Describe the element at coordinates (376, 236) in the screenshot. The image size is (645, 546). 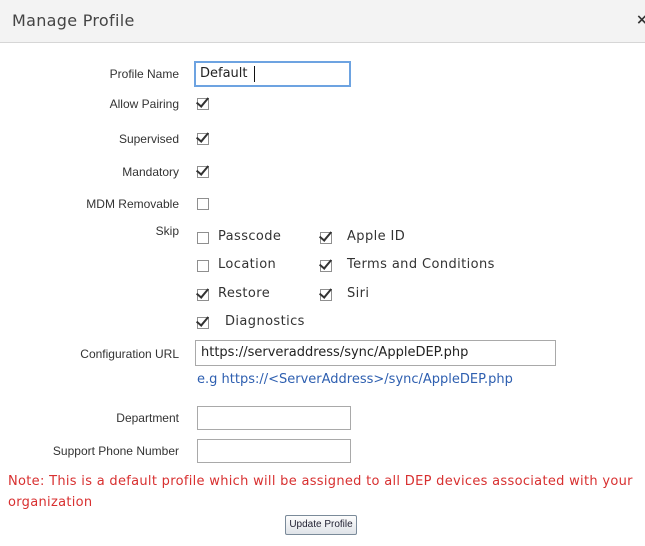
I see `skip-apple-id-label: Apple ID` at that location.